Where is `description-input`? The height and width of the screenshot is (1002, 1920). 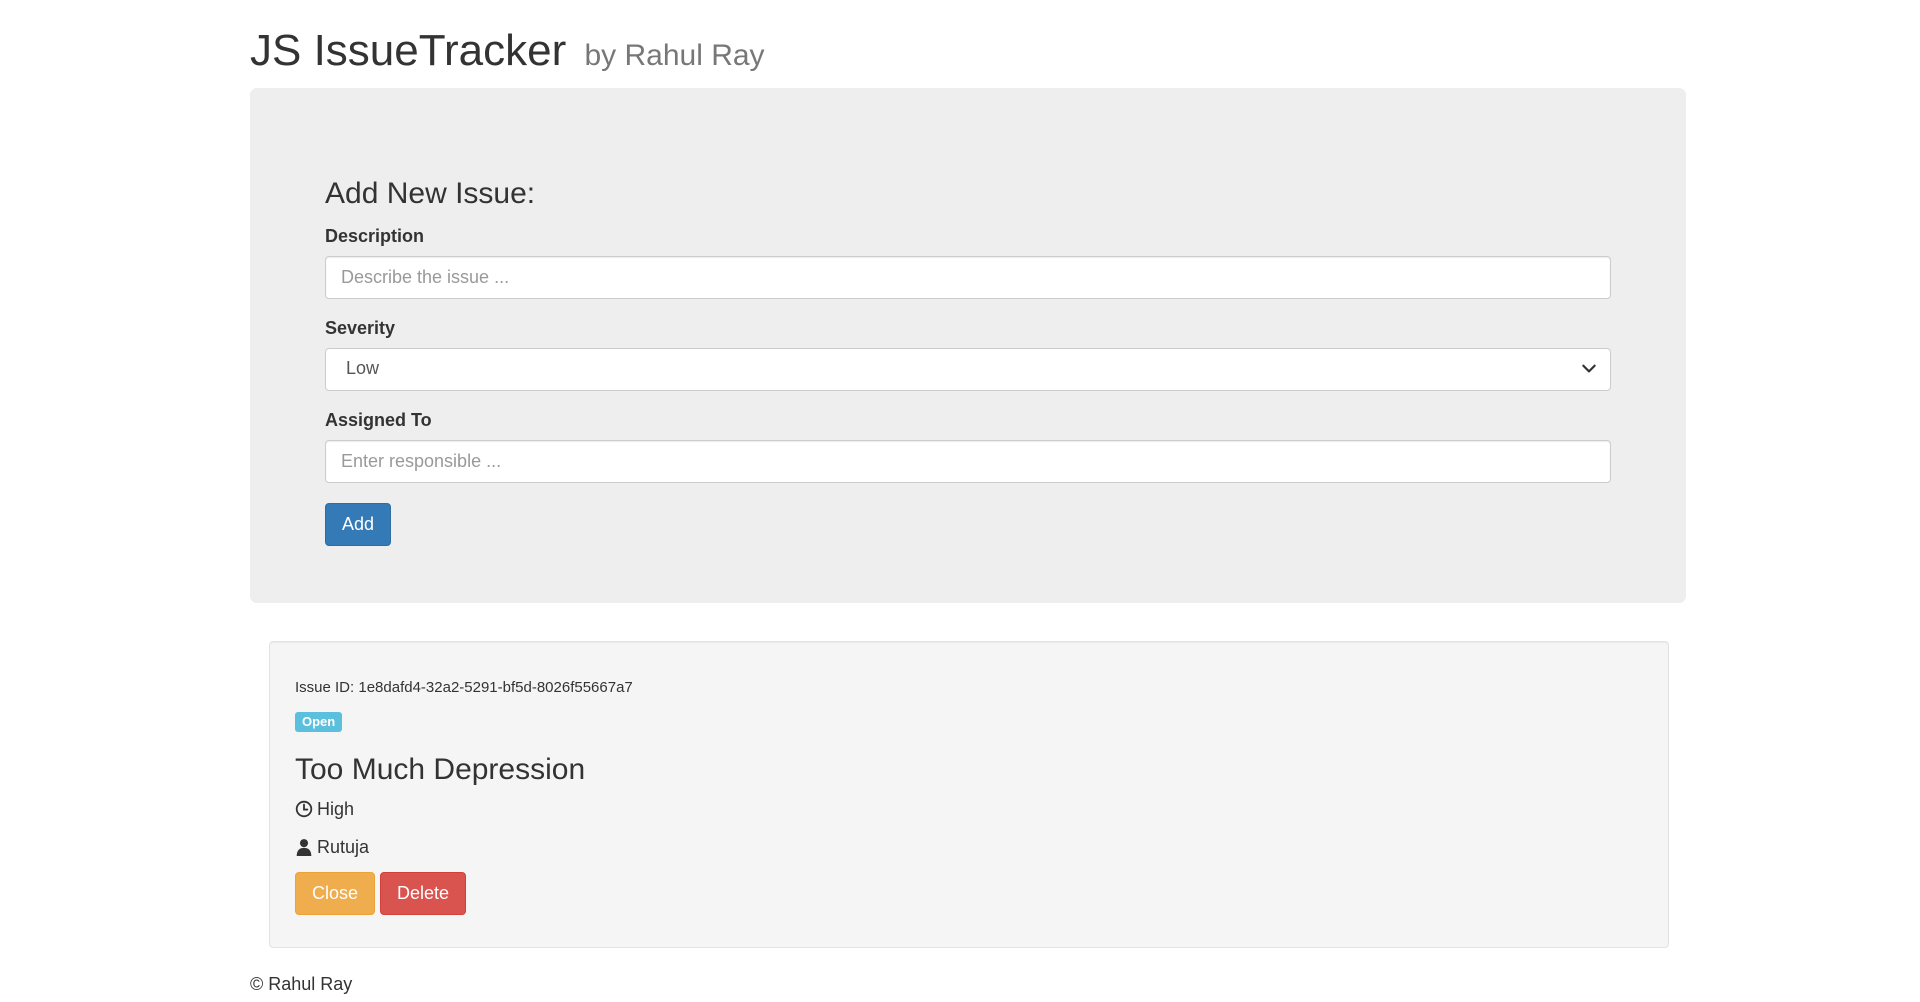 description-input is located at coordinates (968, 277).